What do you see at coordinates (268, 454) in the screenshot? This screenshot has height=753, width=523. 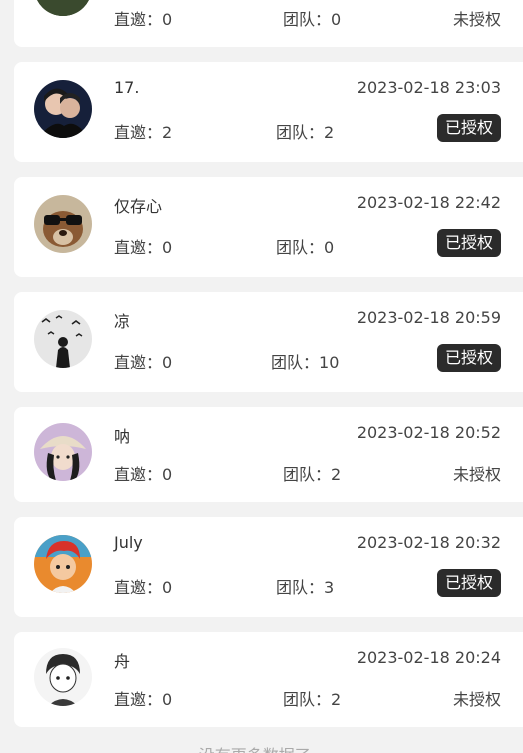 I see `member-card: 呐 2023-02-18 20:52 直邀：0 团队：2 未授权` at bounding box center [268, 454].